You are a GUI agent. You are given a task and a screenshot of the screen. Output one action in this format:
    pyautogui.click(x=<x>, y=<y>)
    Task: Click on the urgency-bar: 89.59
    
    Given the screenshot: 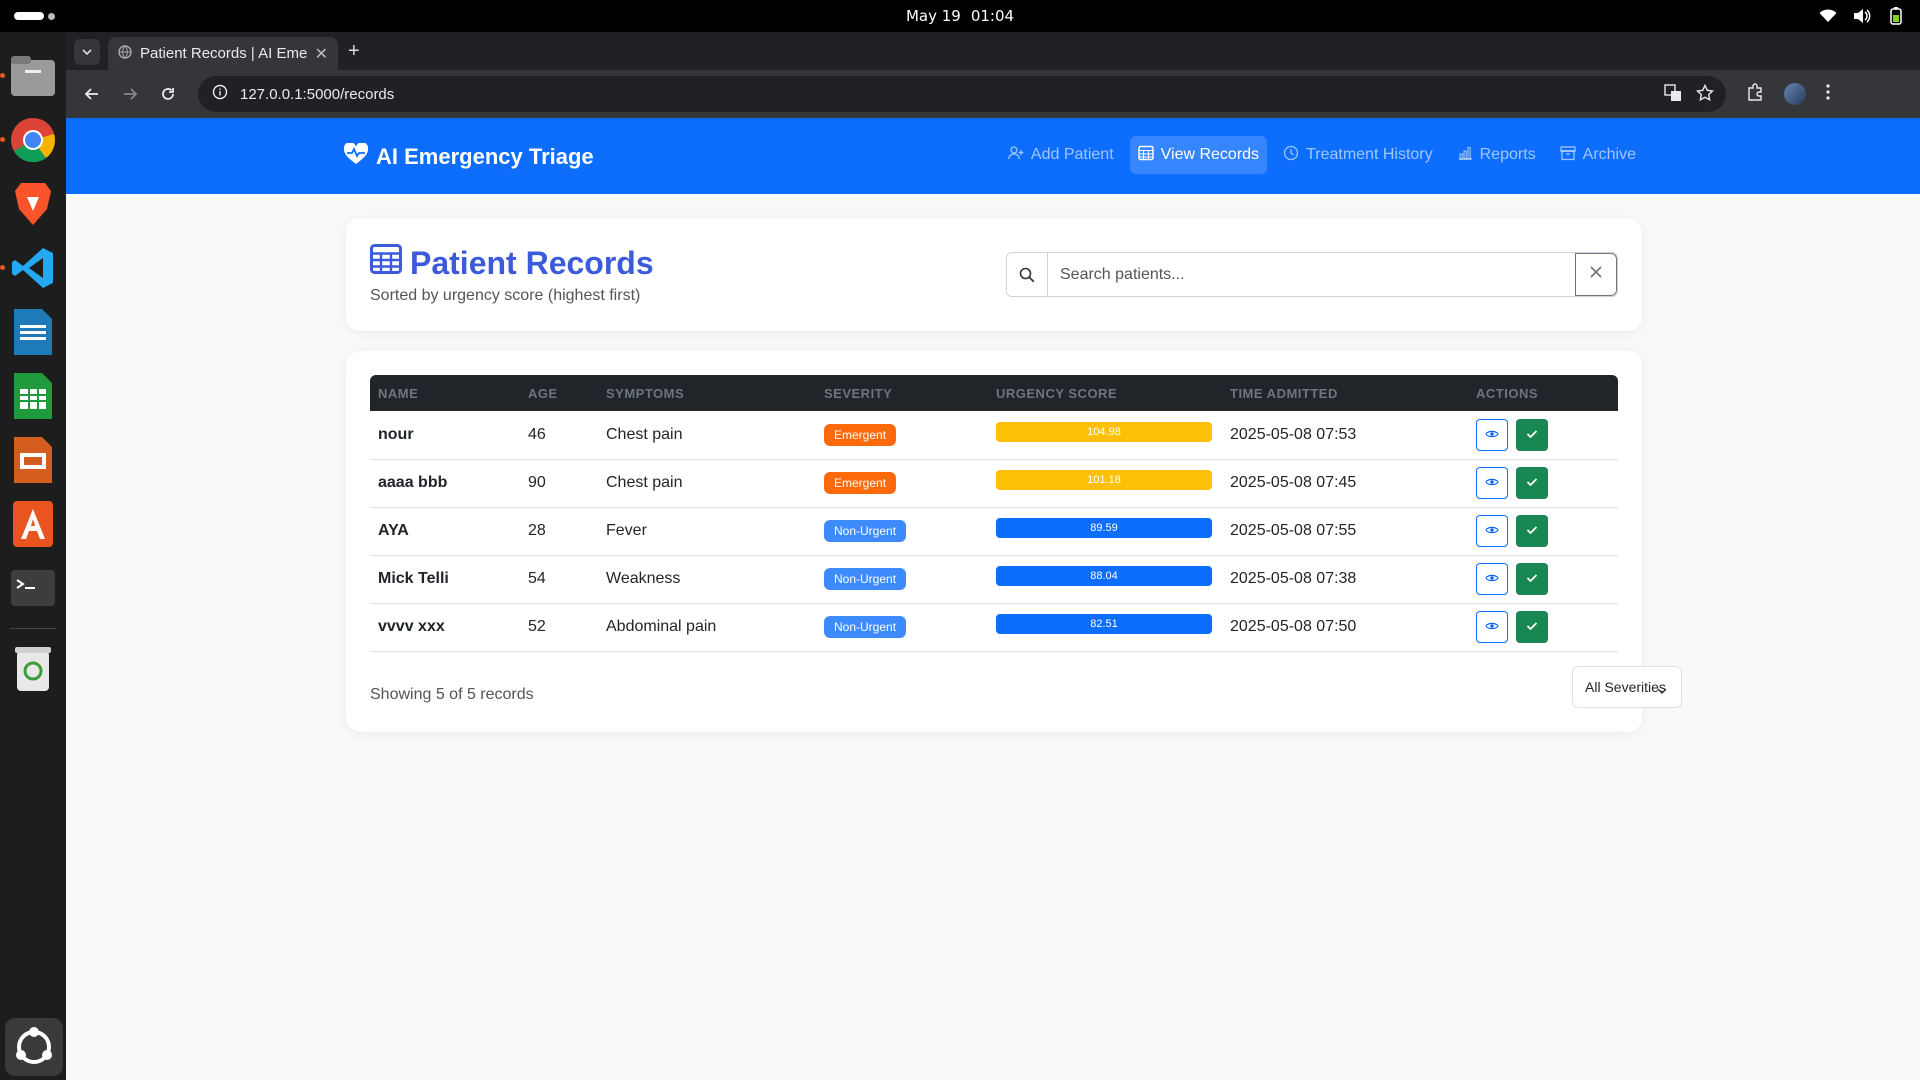 What is the action you would take?
    pyautogui.click(x=1104, y=528)
    